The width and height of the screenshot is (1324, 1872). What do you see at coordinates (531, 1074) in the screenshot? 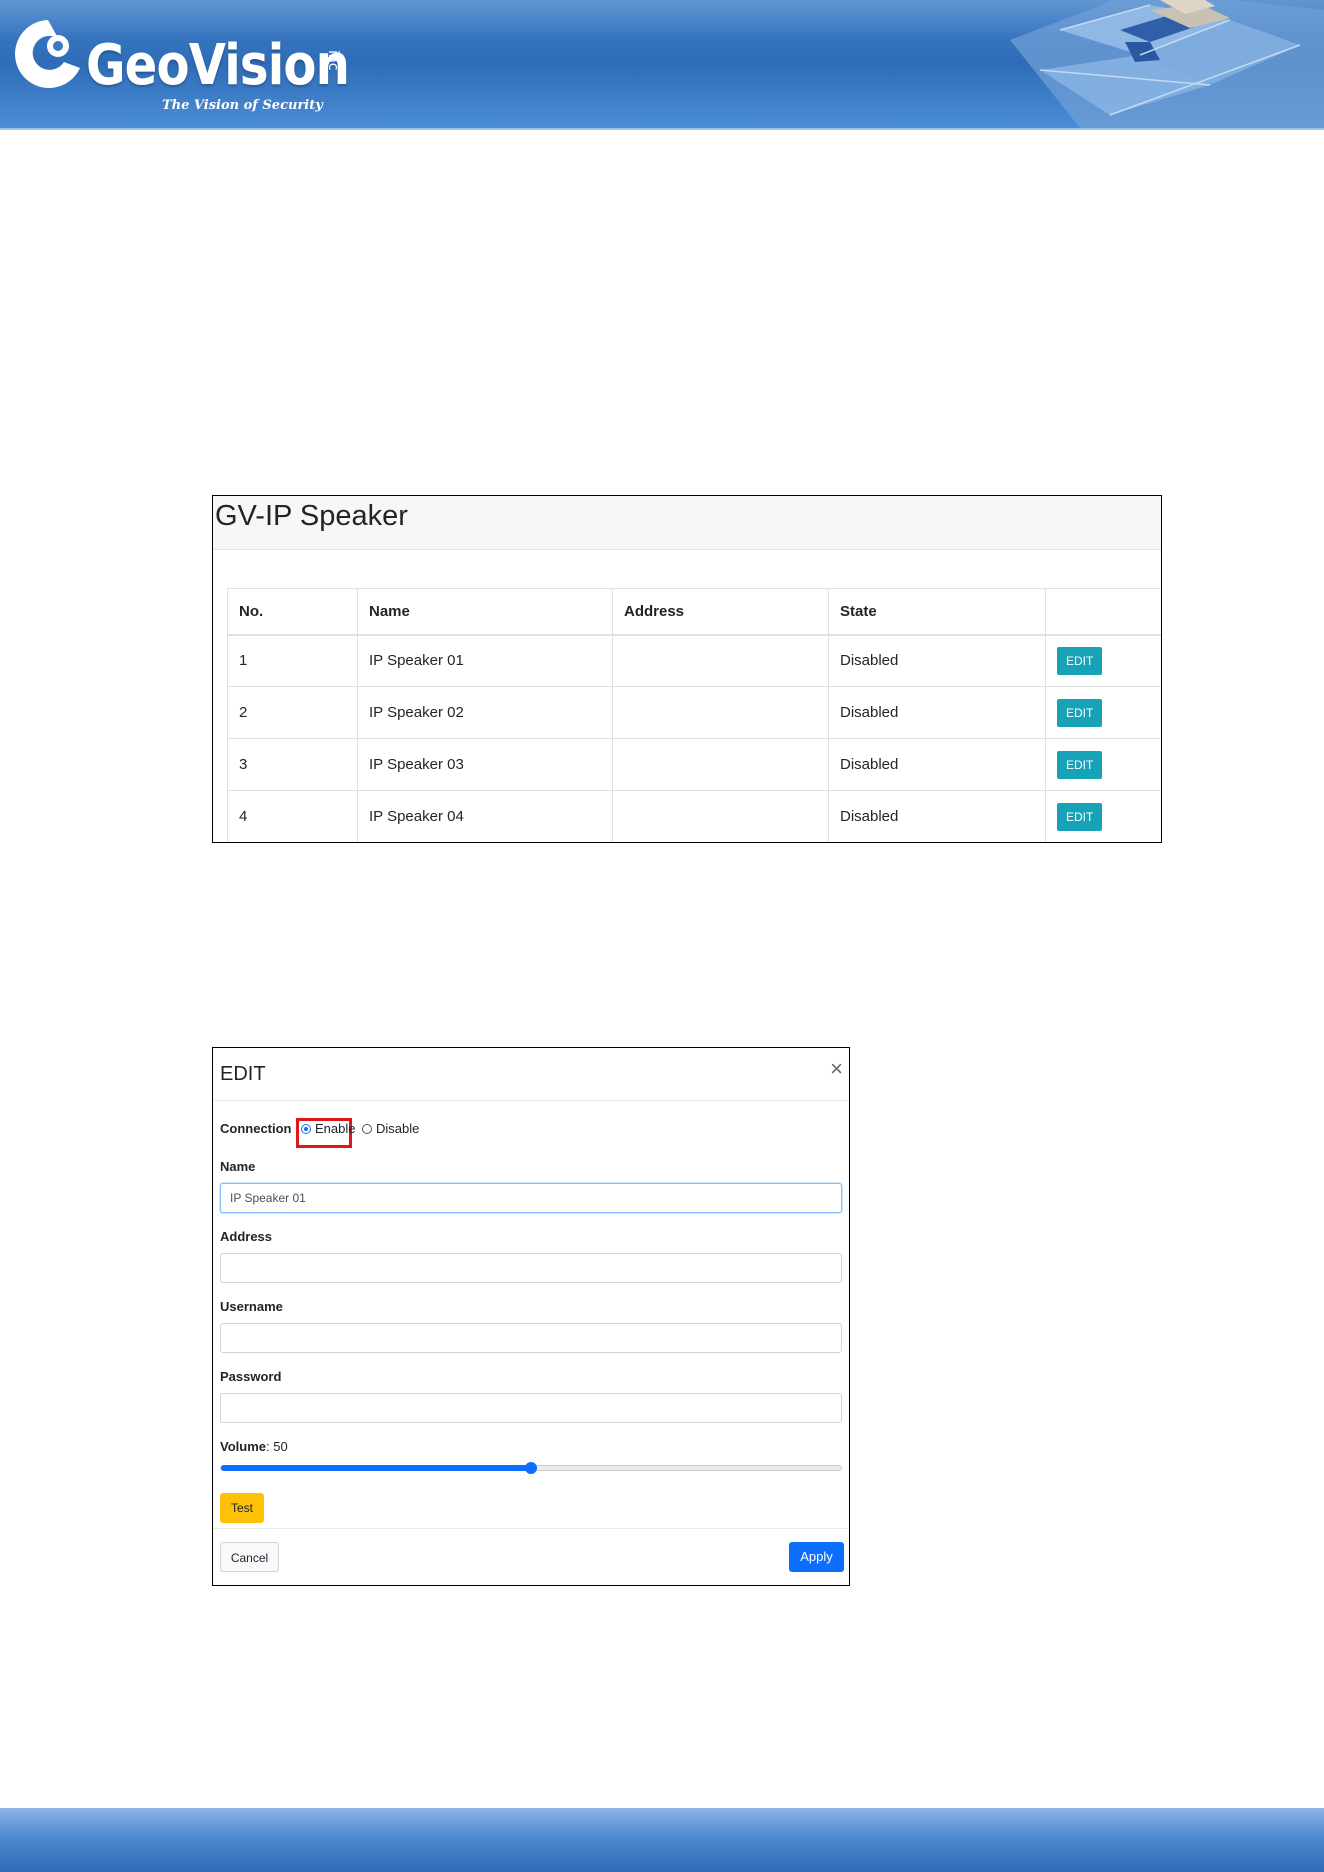
I see `dialog-header: EDIT ×` at bounding box center [531, 1074].